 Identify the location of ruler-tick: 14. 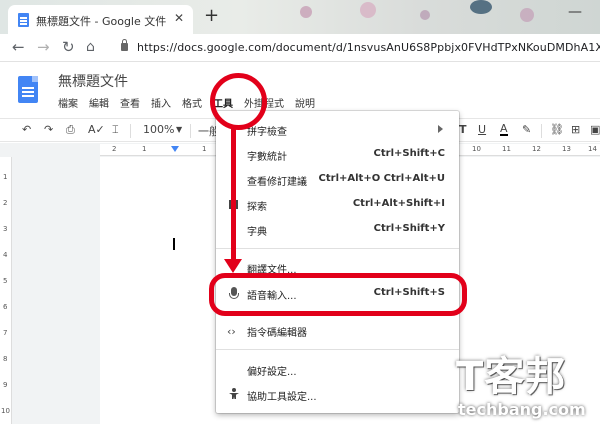
(592, 149).